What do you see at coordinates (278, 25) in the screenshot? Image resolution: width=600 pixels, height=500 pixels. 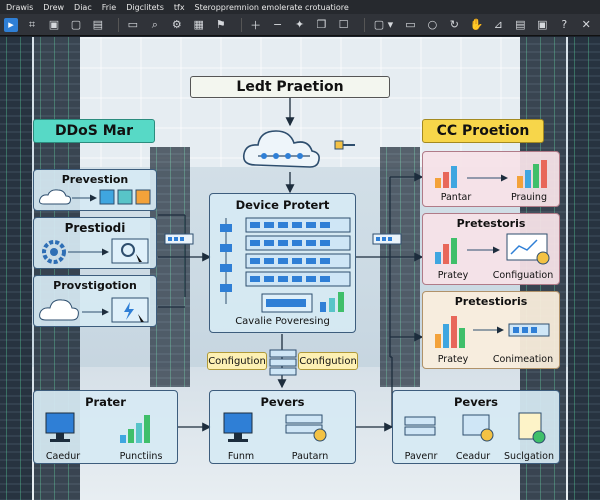 I see `minus-icon: −` at bounding box center [278, 25].